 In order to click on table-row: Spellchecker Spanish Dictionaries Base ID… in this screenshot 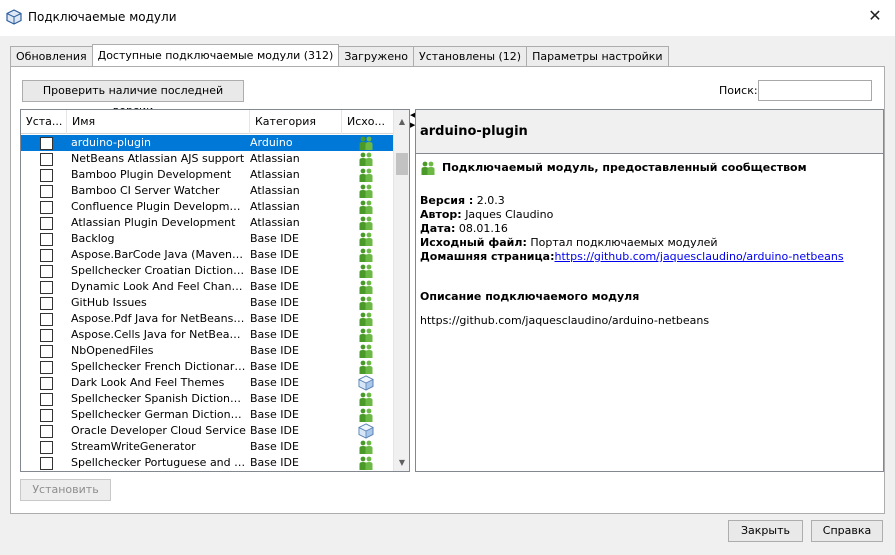, I will do `click(207, 399)`.